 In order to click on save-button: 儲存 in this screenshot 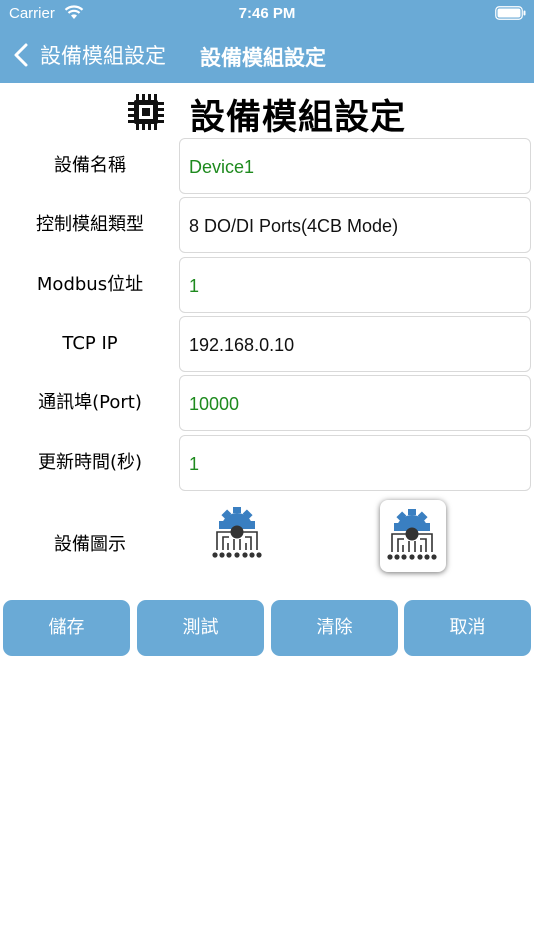, I will do `click(66, 628)`.